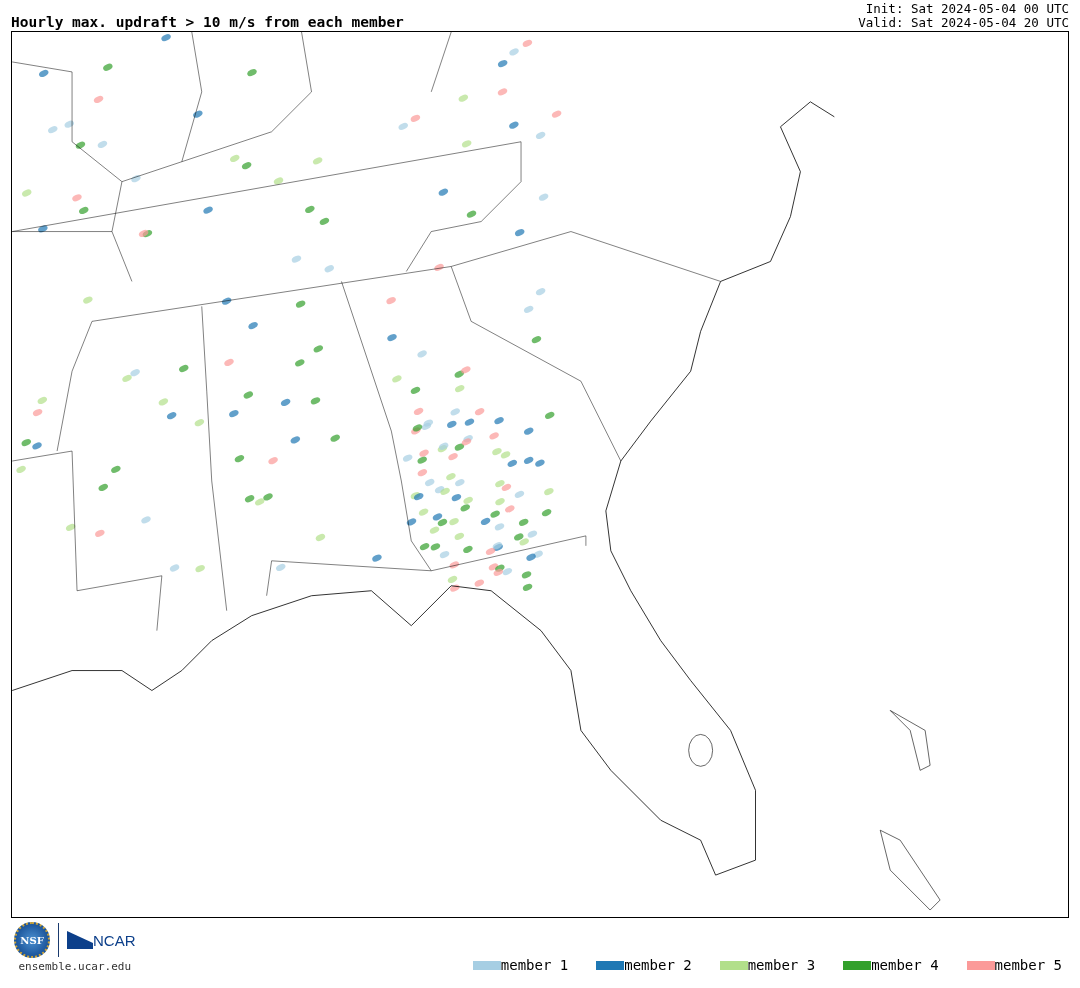 This screenshot has width=1080, height=988. Describe the element at coordinates (75, 966) in the screenshot. I see `site-url: ensemble.ucar.edu` at that location.